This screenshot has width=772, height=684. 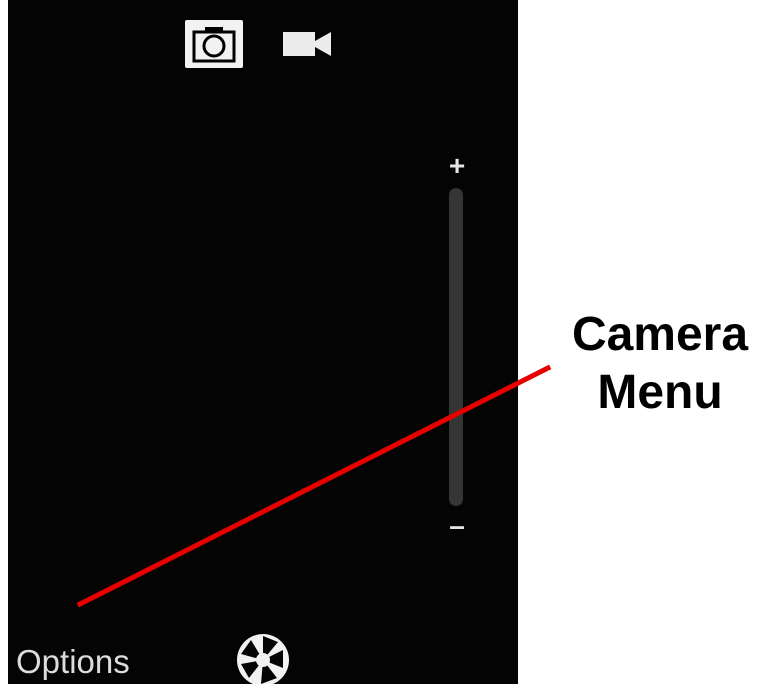 I want to click on shutter-button, so click(x=263, y=657).